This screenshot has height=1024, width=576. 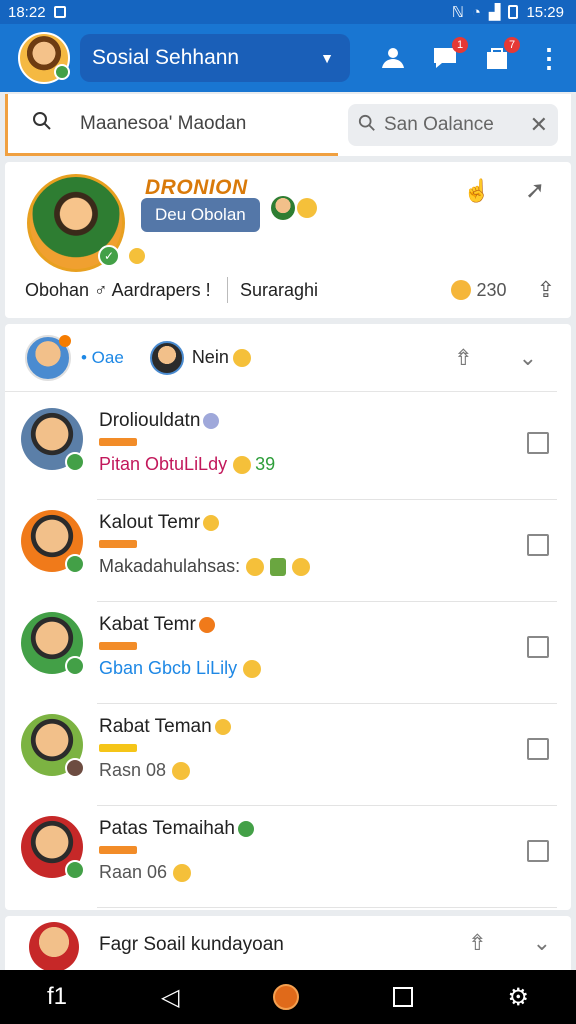 What do you see at coordinates (210, 357) in the screenshot?
I see `header-name: Nein` at bounding box center [210, 357].